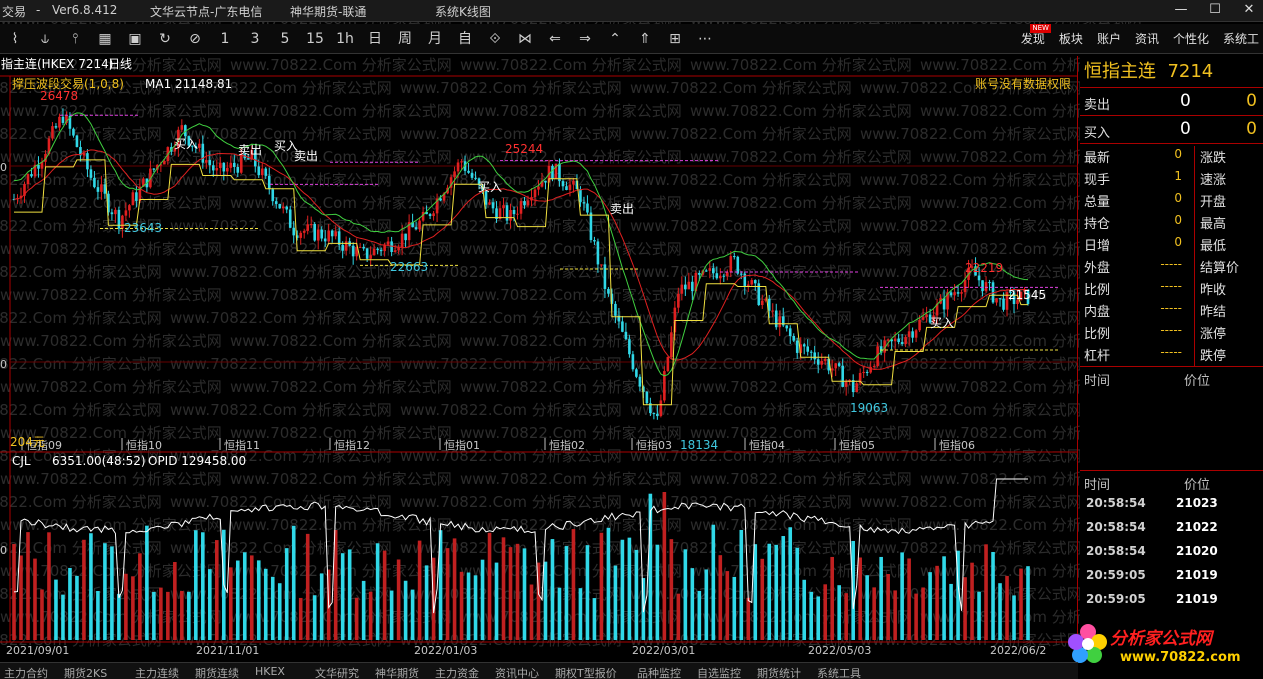  Describe the element at coordinates (1109, 38) in the screenshot. I see `menu-account: 账户` at that location.